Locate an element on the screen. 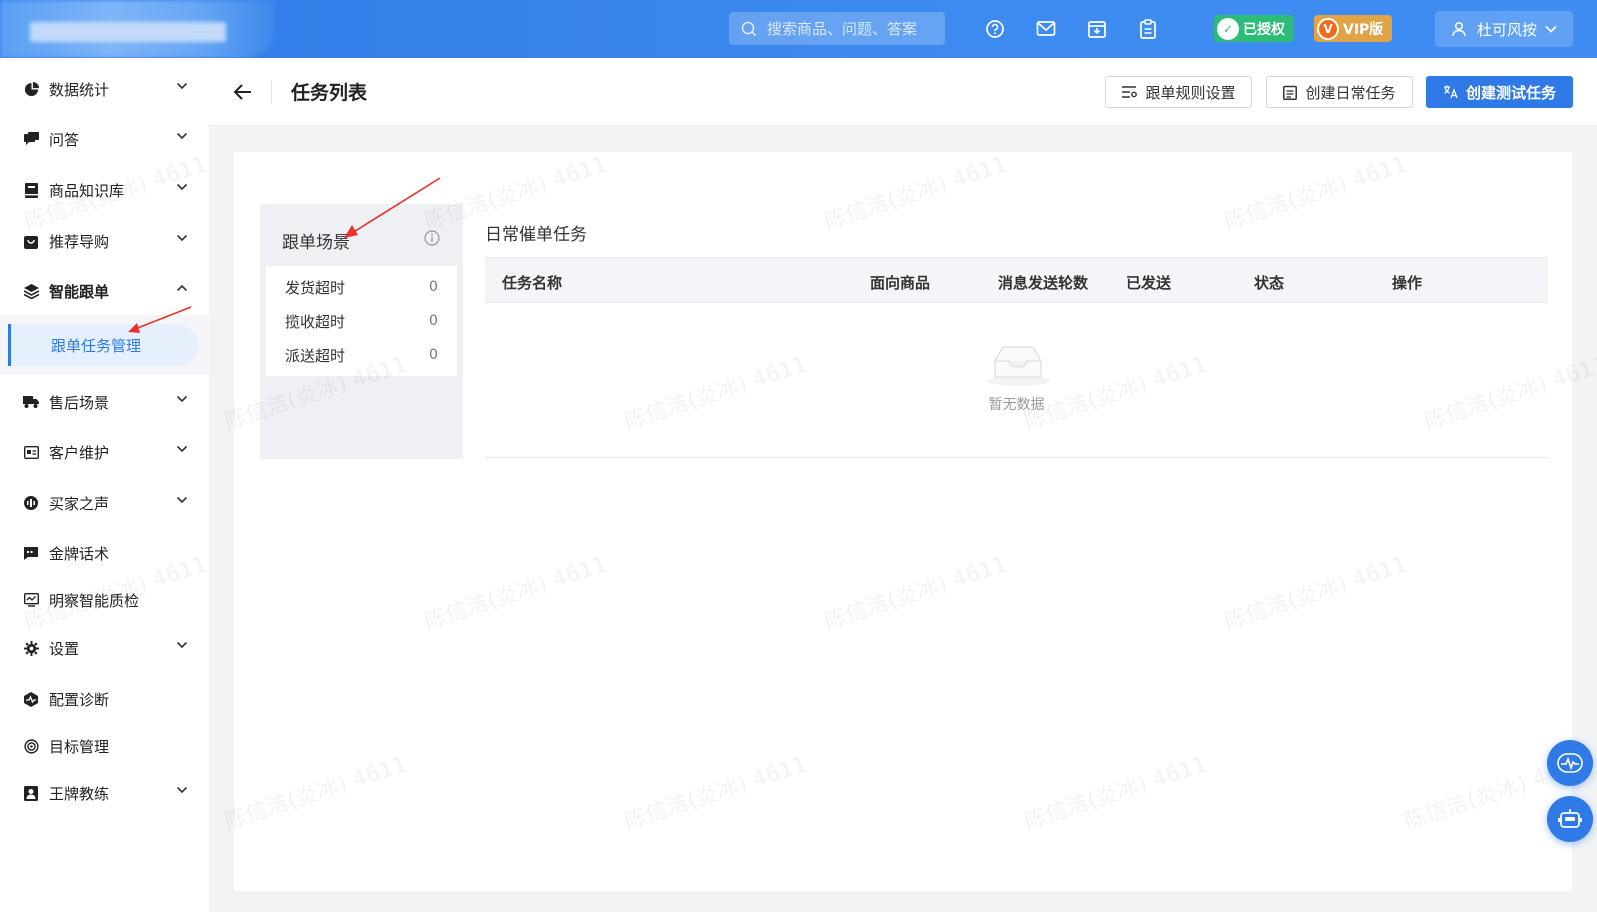 The image size is (1597, 912). tracking-scene-panel: 跟单场景 发货超时 0 揽收超时 0 派送超时 0 is located at coordinates (361, 331).